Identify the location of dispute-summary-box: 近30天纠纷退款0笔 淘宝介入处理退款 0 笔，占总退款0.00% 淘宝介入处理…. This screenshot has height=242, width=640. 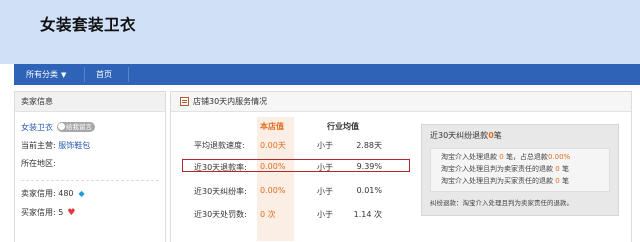
(520, 170).